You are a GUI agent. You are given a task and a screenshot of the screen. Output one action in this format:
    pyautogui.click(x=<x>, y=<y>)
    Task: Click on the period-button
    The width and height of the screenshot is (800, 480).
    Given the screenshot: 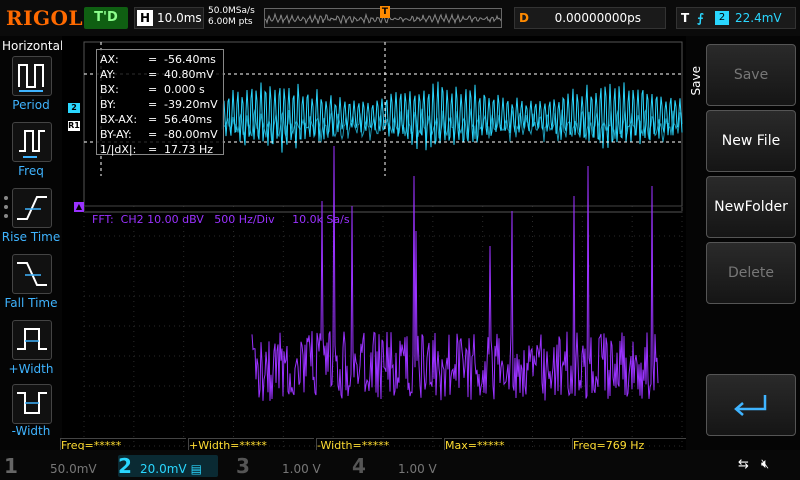 What is the action you would take?
    pyautogui.click(x=32, y=76)
    